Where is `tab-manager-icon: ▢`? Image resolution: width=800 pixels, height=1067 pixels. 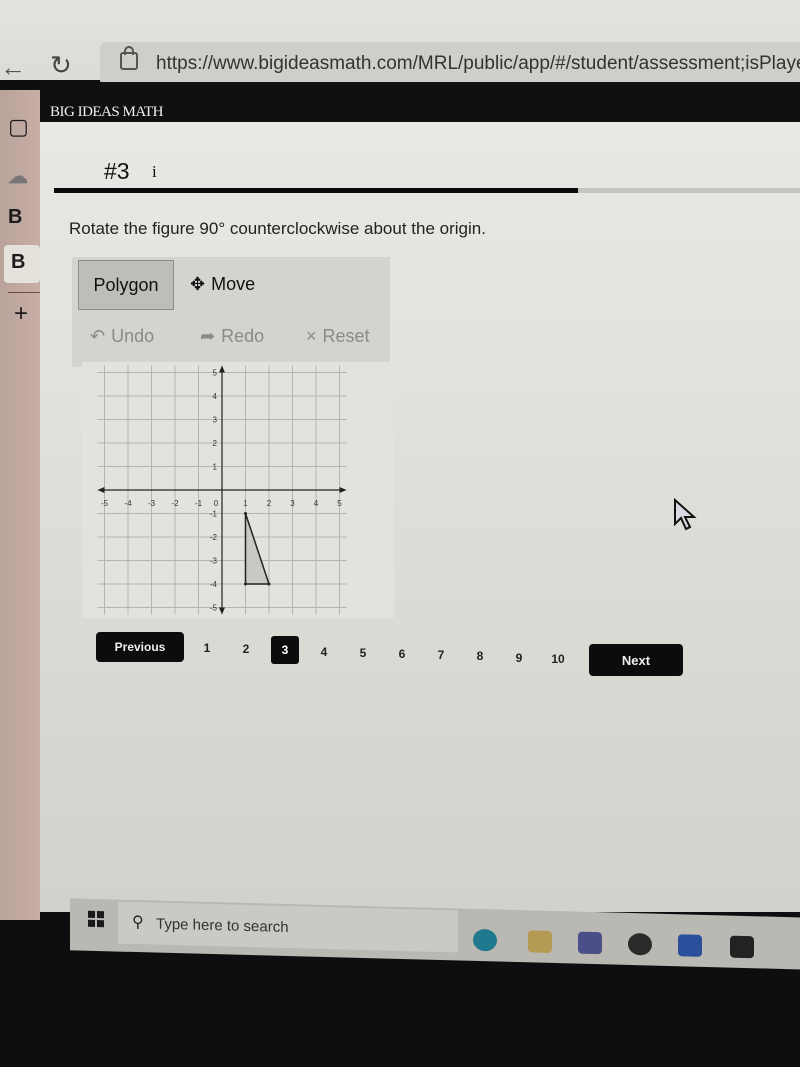
tab-manager-icon: ▢ is located at coordinates (18, 127).